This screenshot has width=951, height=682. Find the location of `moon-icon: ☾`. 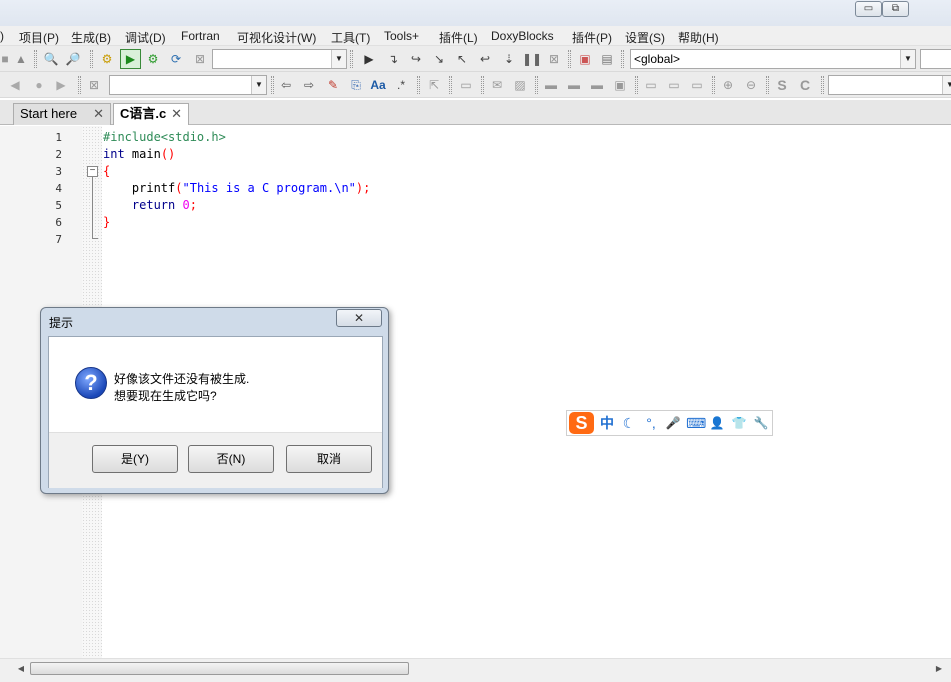

moon-icon: ☾ is located at coordinates (629, 423).